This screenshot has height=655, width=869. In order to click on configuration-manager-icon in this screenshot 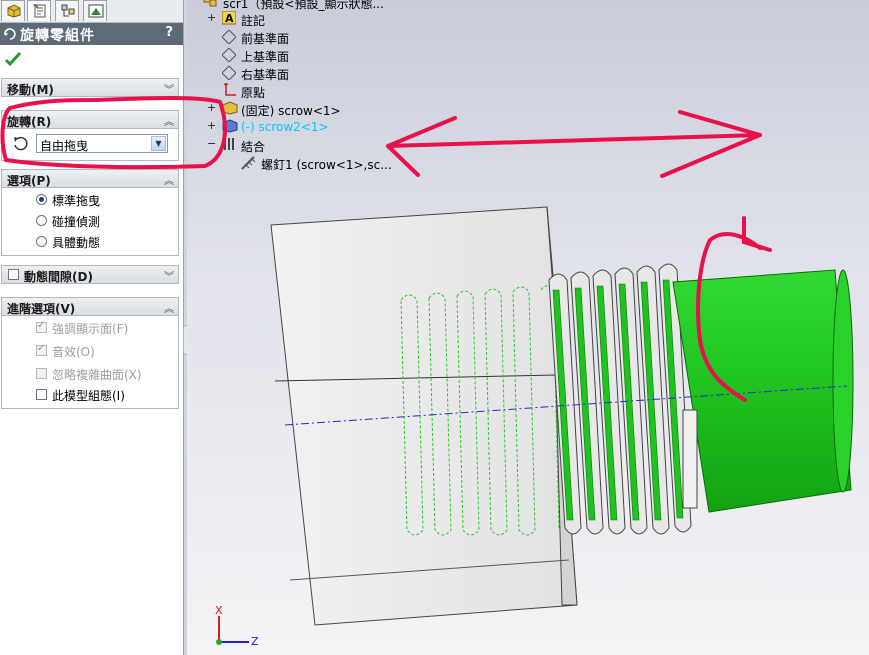, I will do `click(68, 10)`.